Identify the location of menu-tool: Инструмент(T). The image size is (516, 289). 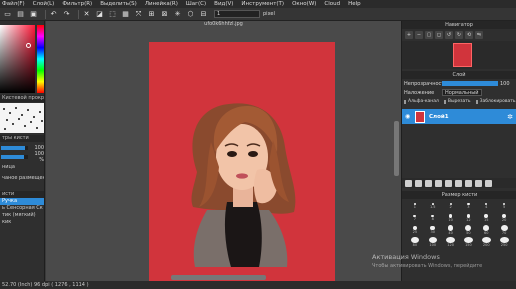
(262, 4).